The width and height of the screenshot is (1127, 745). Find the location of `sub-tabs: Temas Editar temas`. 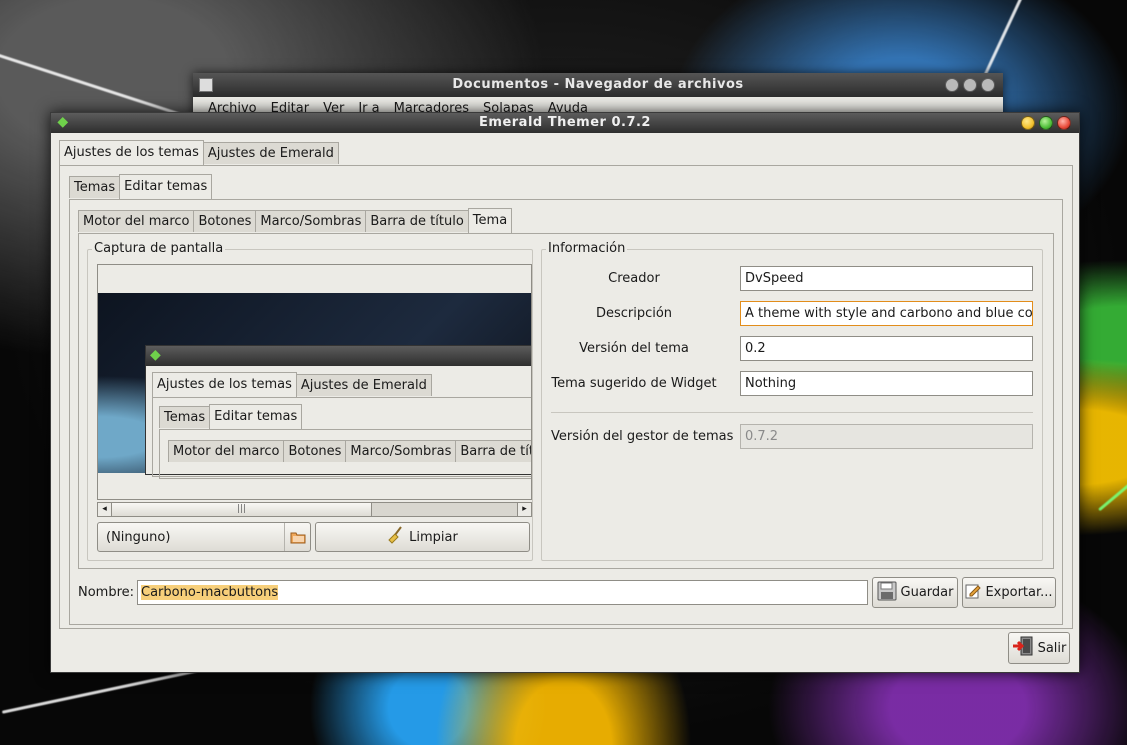

sub-tabs: Temas Editar temas is located at coordinates (141, 186).